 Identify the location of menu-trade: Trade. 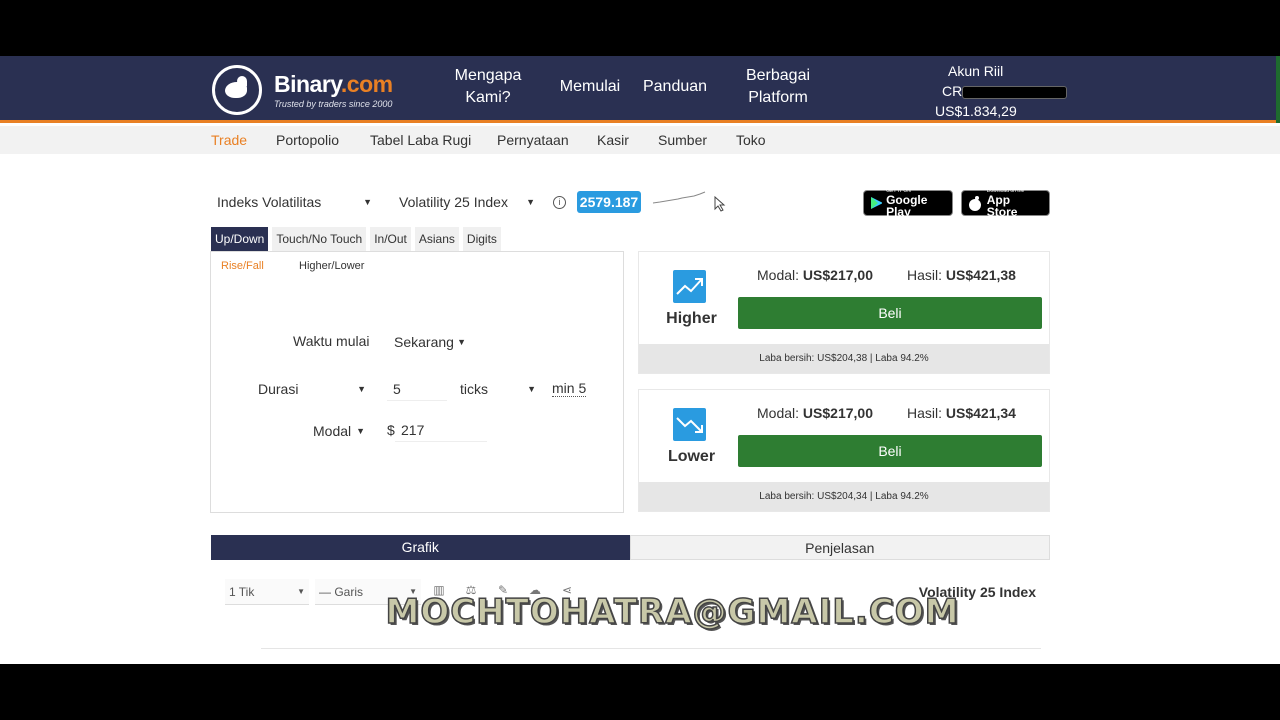
(229, 140).